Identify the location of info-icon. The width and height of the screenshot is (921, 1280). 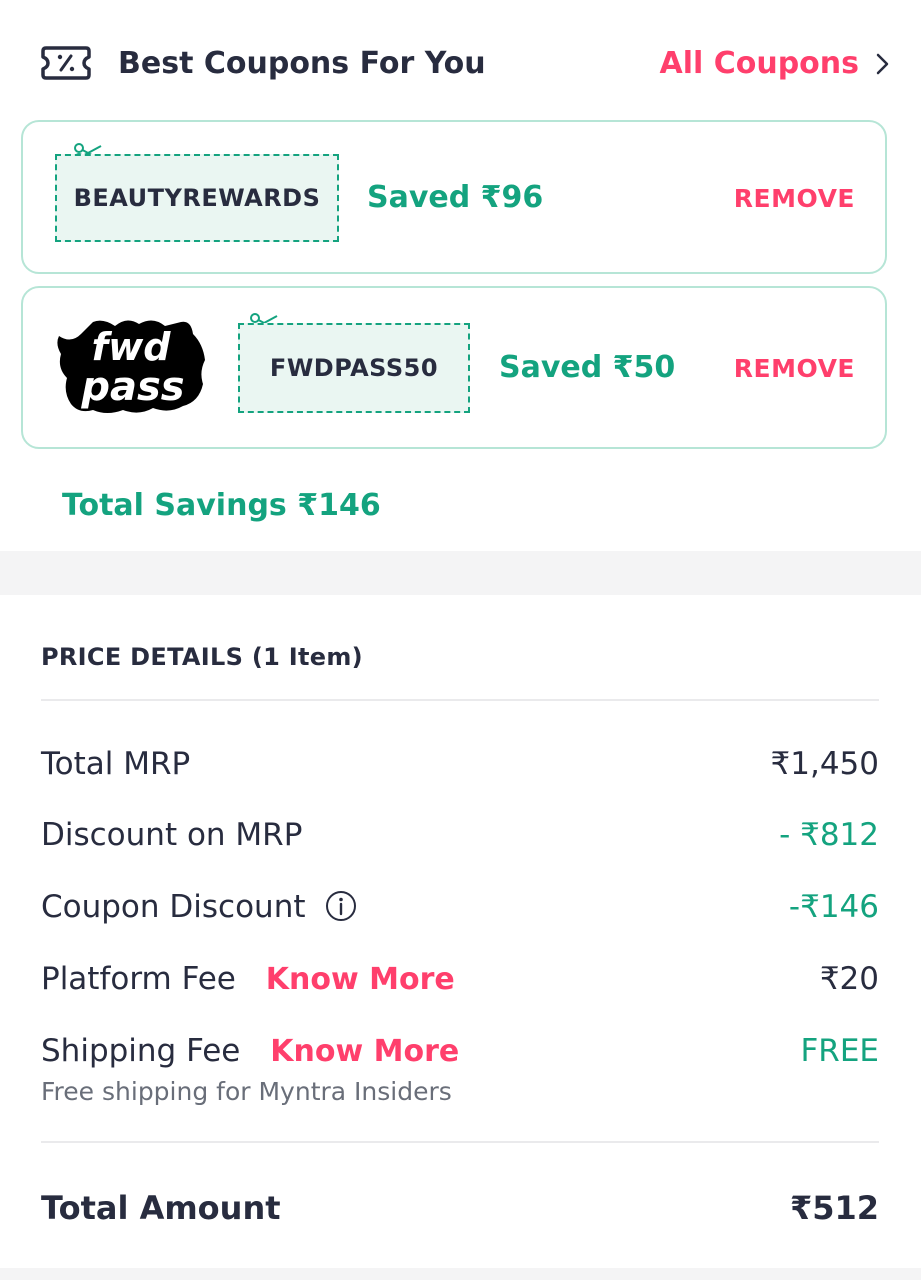
(341, 906).